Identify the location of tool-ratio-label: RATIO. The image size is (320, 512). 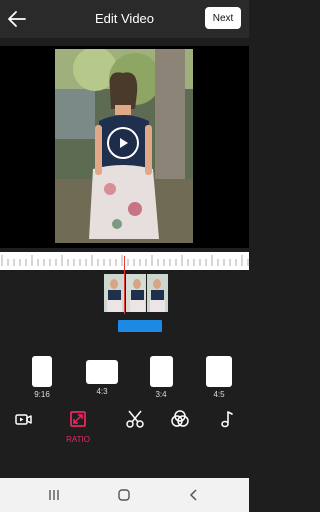
(78, 439).